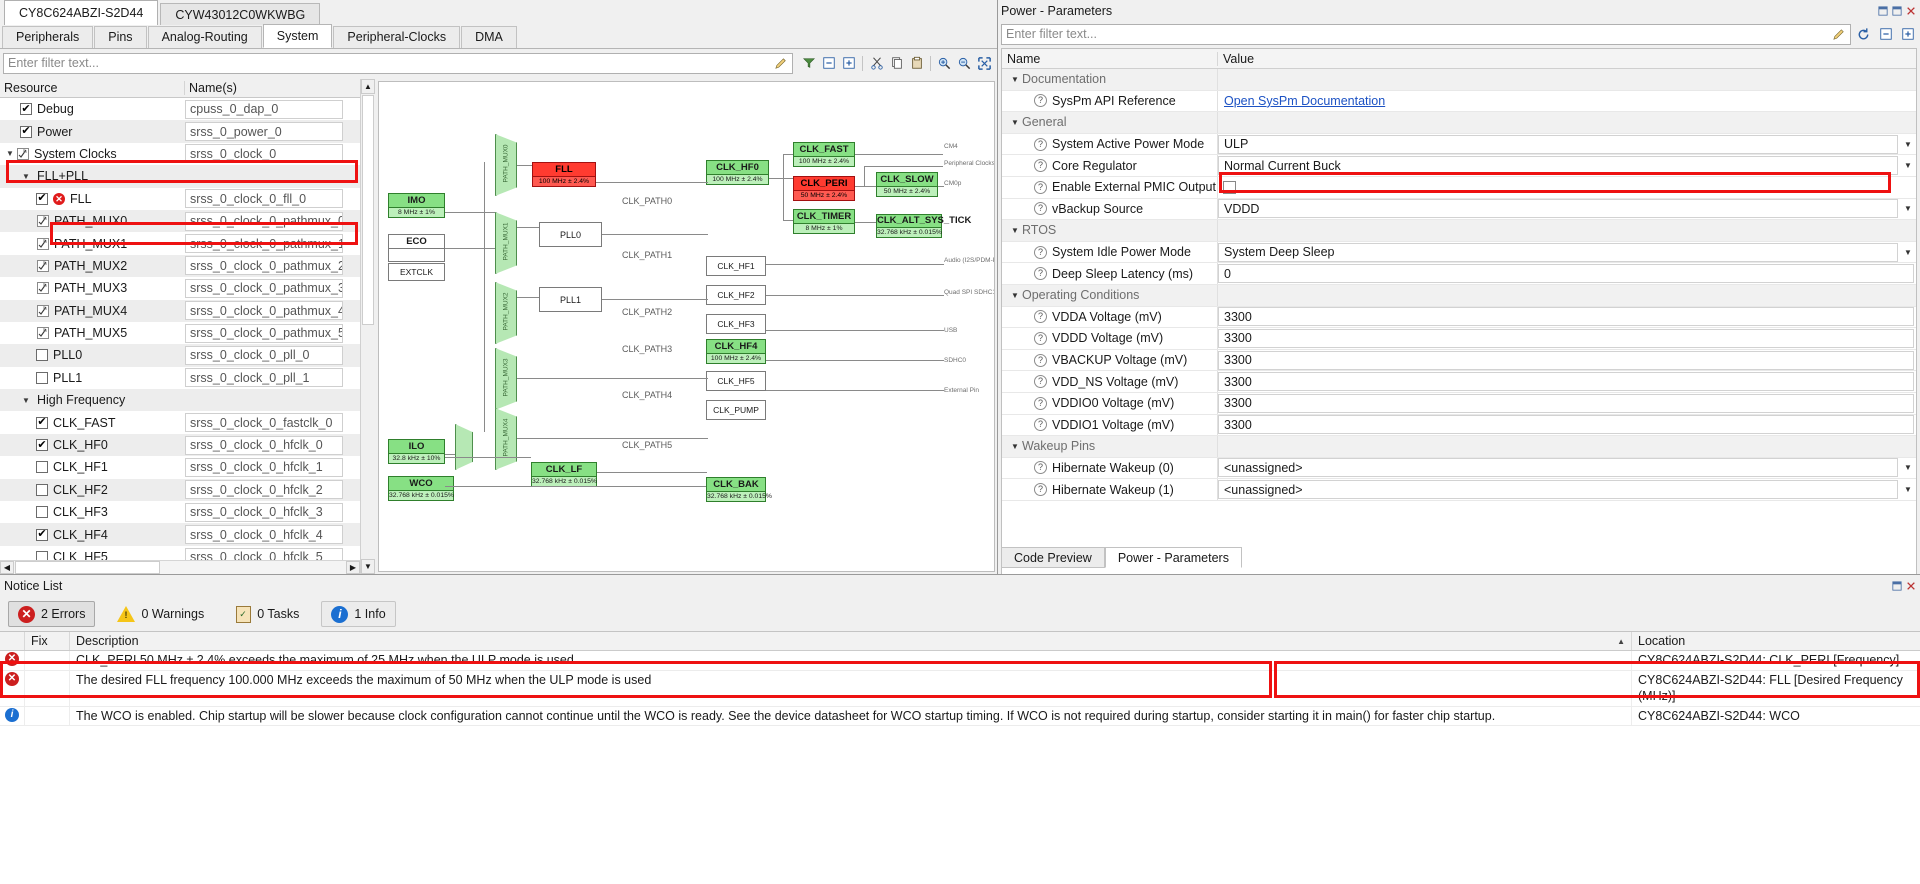 The image size is (1920, 884). I want to click on resource-name-field: srss_0_clock_0_pathmux_5, so click(264, 333).